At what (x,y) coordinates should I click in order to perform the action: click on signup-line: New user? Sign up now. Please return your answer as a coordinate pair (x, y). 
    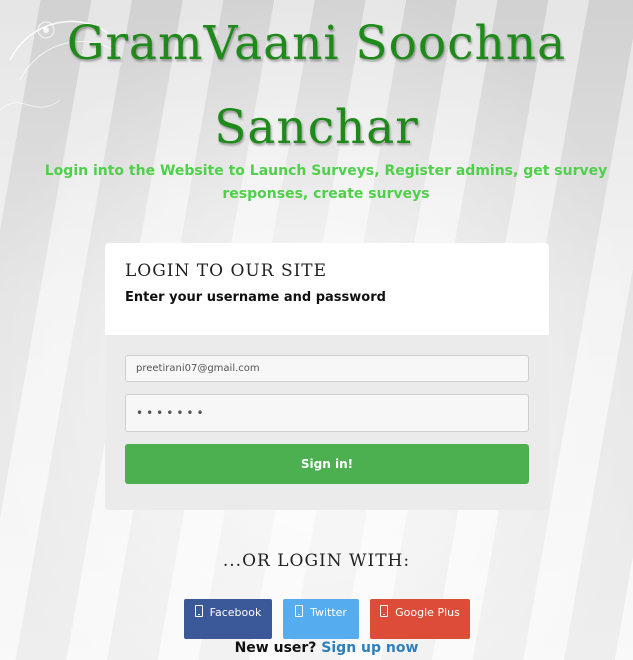
    Looking at the image, I should click on (316, 648).